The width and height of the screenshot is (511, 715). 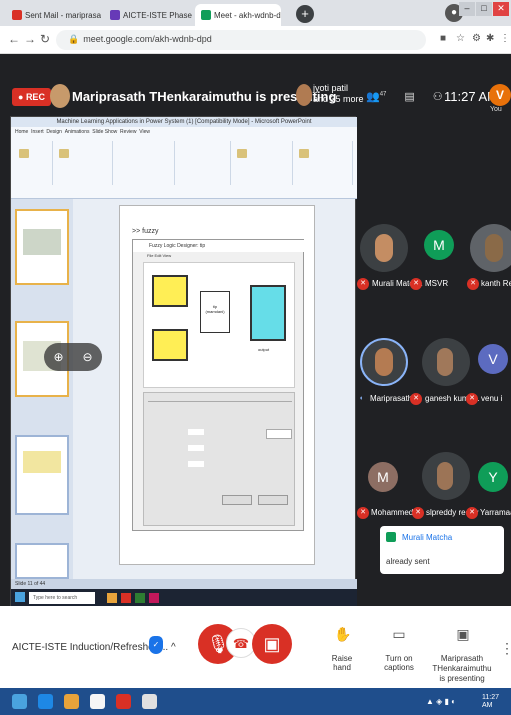 I want to click on menu-icon: ⋮, so click(x=505, y=38).